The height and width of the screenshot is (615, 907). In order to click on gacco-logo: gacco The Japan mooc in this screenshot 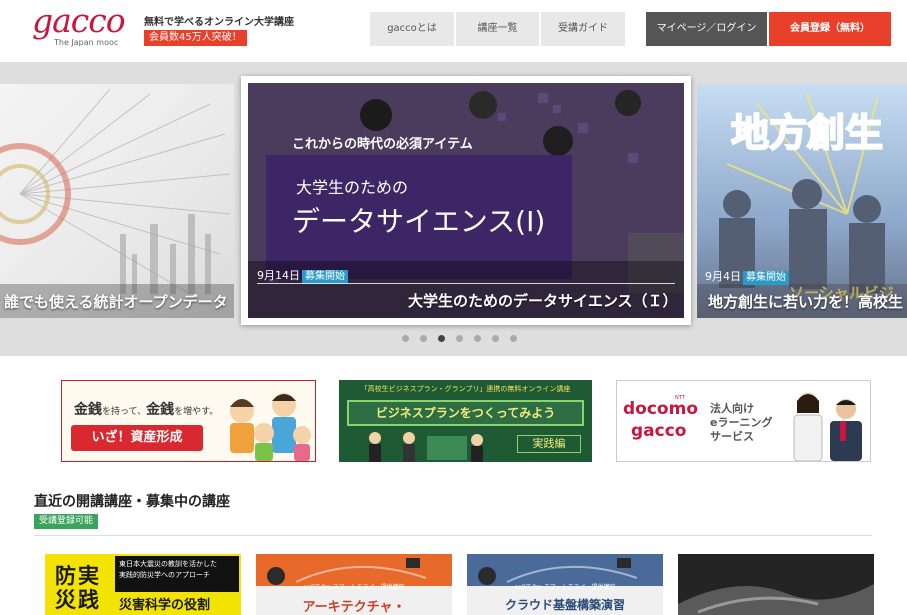, I will do `click(82, 27)`.